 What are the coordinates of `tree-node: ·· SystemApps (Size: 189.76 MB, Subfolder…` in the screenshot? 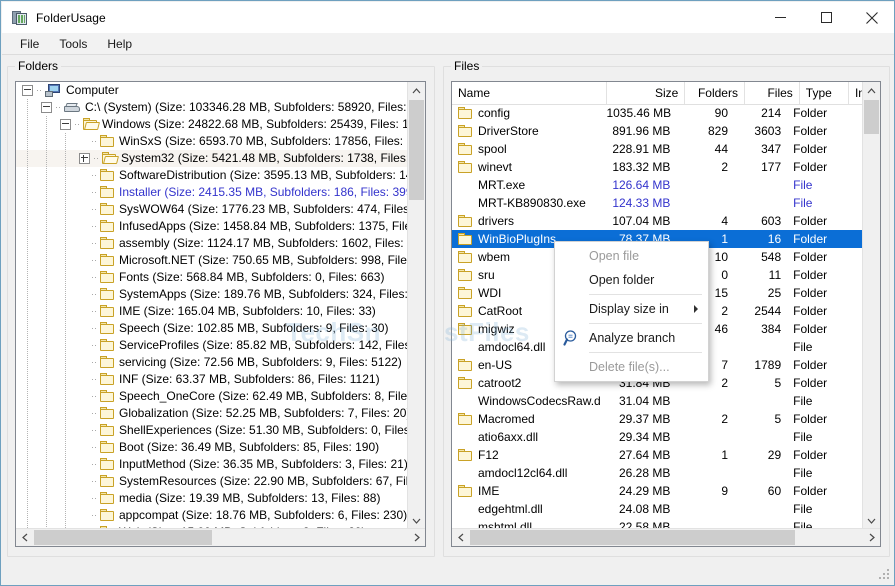 It's located at (213, 294).